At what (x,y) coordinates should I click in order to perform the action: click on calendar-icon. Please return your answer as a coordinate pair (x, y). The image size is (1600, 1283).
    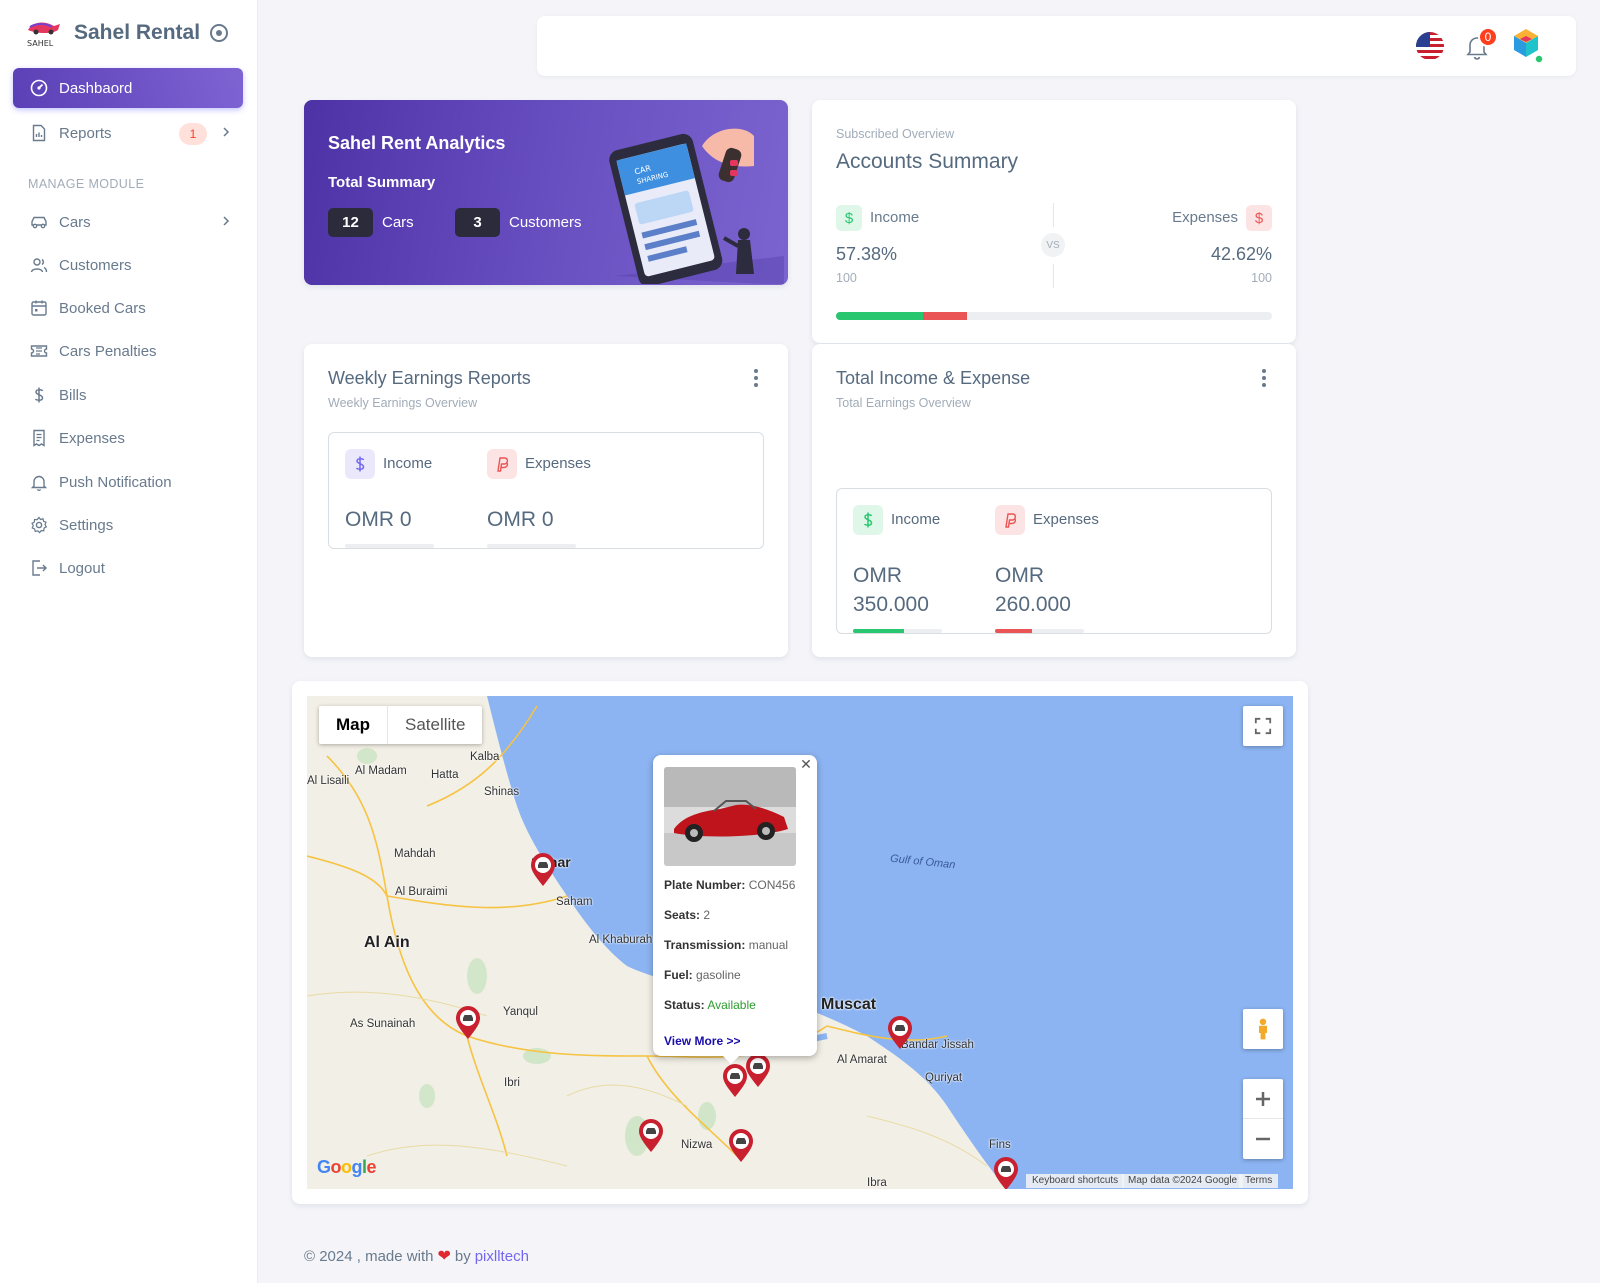
    Looking at the image, I should click on (39, 308).